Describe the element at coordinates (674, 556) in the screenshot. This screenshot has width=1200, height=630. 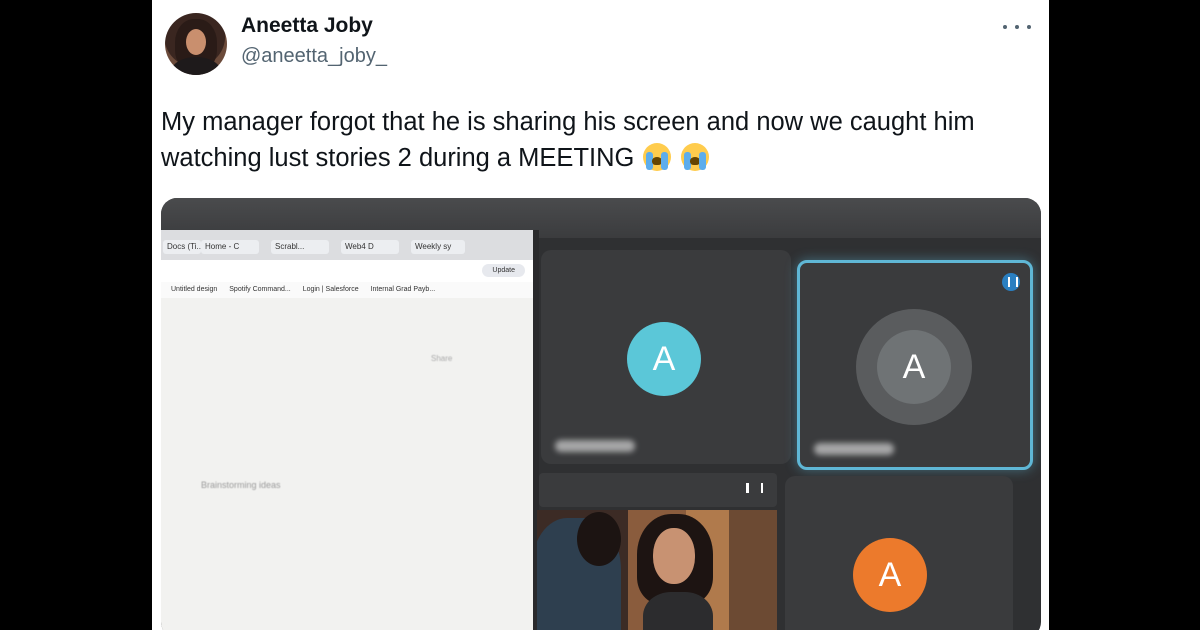
I see `video-person-face` at that location.